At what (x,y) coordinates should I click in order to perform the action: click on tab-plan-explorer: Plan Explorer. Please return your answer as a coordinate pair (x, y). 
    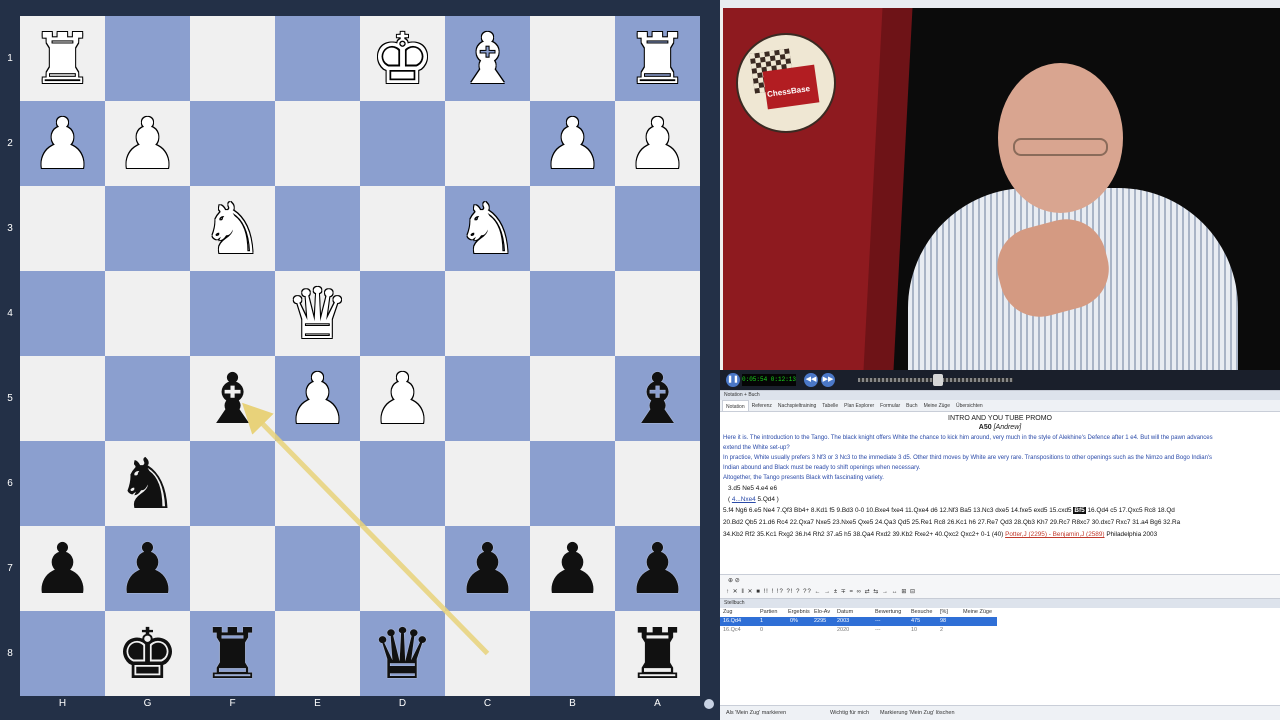
    Looking at the image, I should click on (859, 405).